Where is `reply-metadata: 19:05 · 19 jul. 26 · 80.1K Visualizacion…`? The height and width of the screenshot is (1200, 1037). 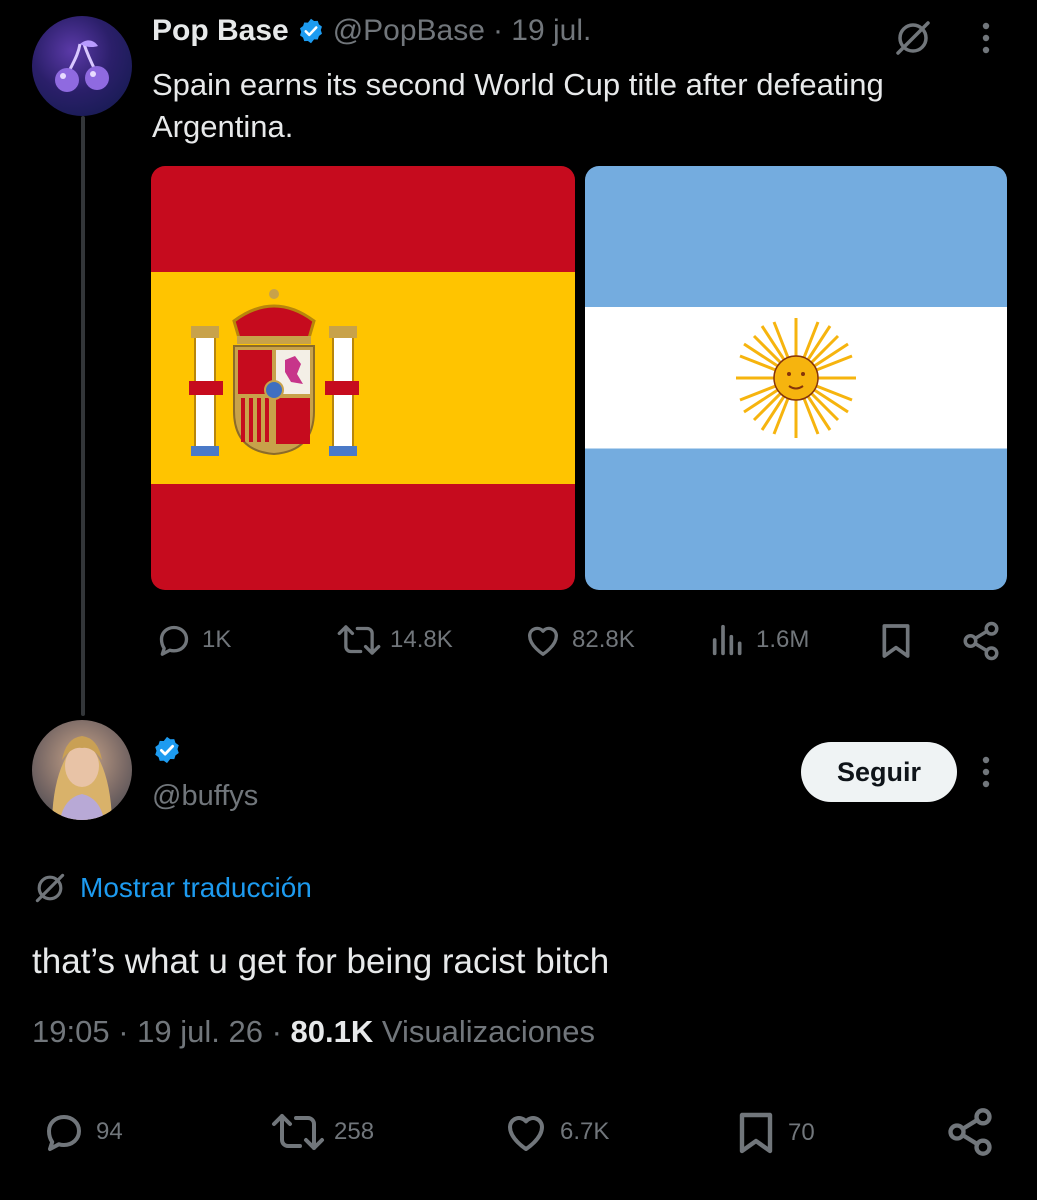
reply-metadata: 19:05 · 19 jul. 26 · 80.1K Visualizacion… is located at coordinates (313, 1032).